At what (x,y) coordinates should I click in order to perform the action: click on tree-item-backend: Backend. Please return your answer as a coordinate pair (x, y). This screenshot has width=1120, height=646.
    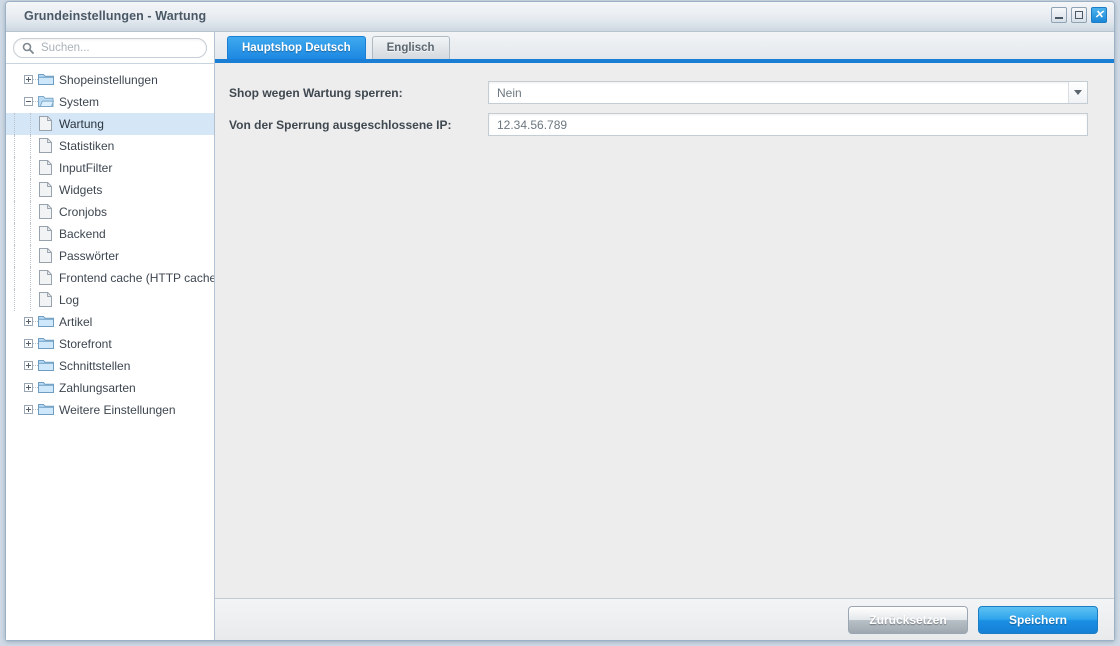
    Looking at the image, I should click on (110, 234).